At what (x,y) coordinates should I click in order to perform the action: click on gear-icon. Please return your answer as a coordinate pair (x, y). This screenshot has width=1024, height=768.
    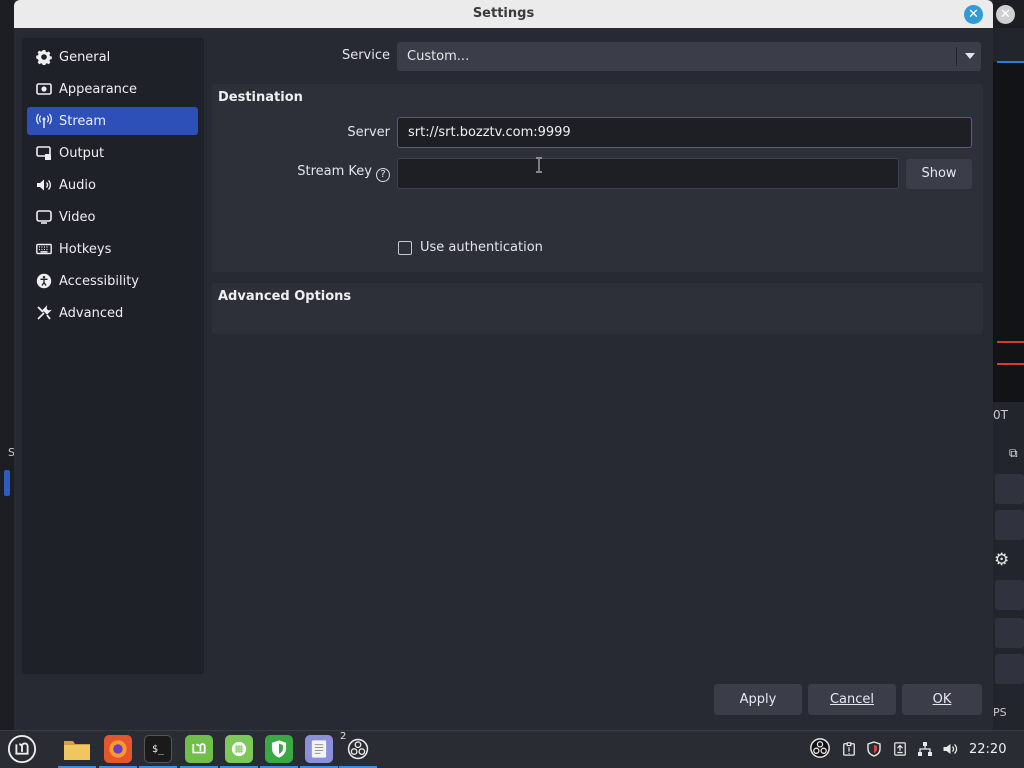
    Looking at the image, I should click on (44, 57).